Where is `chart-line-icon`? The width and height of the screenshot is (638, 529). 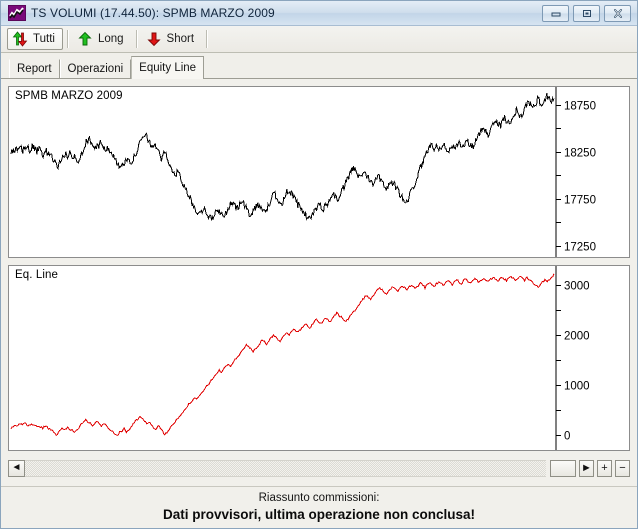
chart-line-icon is located at coordinates (17, 13).